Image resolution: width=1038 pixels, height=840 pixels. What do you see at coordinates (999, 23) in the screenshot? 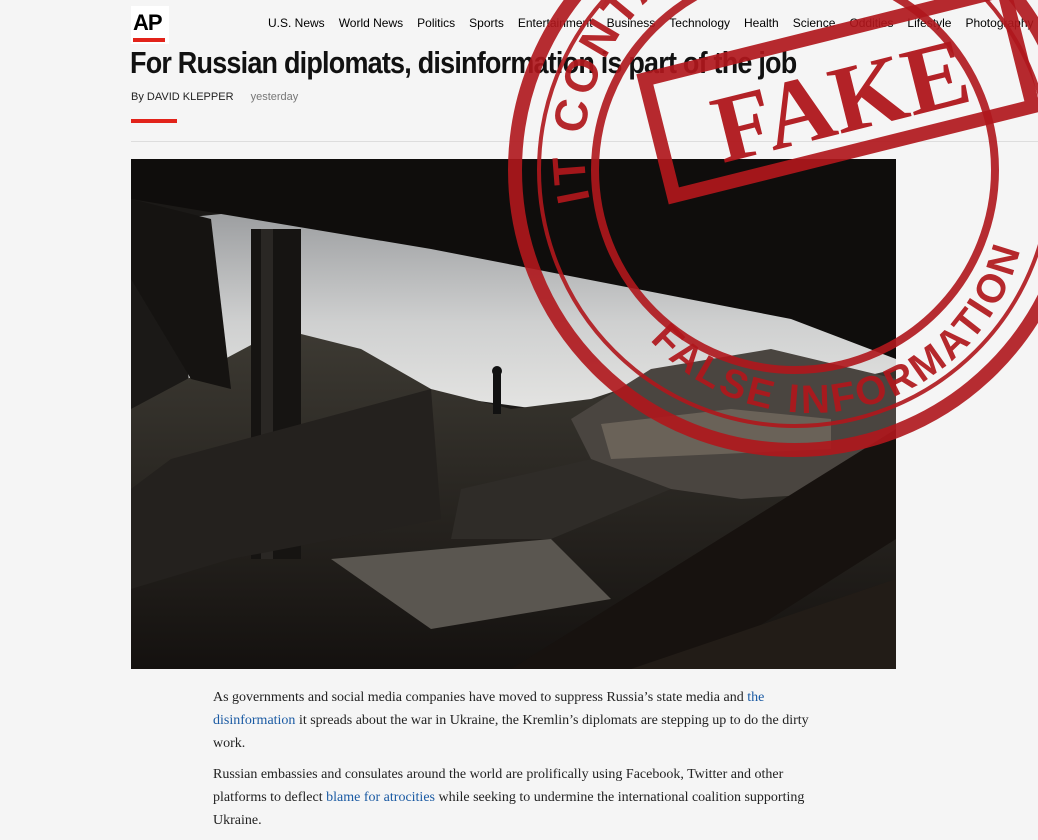
I see `nav-item-photography: Photography` at bounding box center [999, 23].